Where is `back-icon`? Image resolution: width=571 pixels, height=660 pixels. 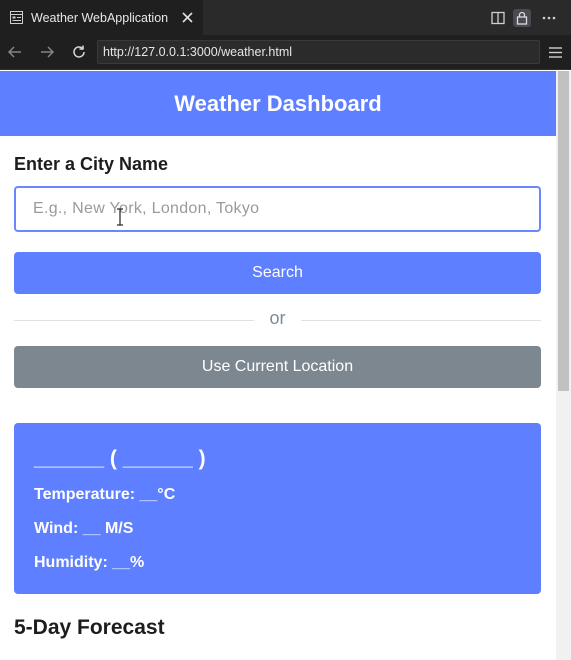 back-icon is located at coordinates (15, 52).